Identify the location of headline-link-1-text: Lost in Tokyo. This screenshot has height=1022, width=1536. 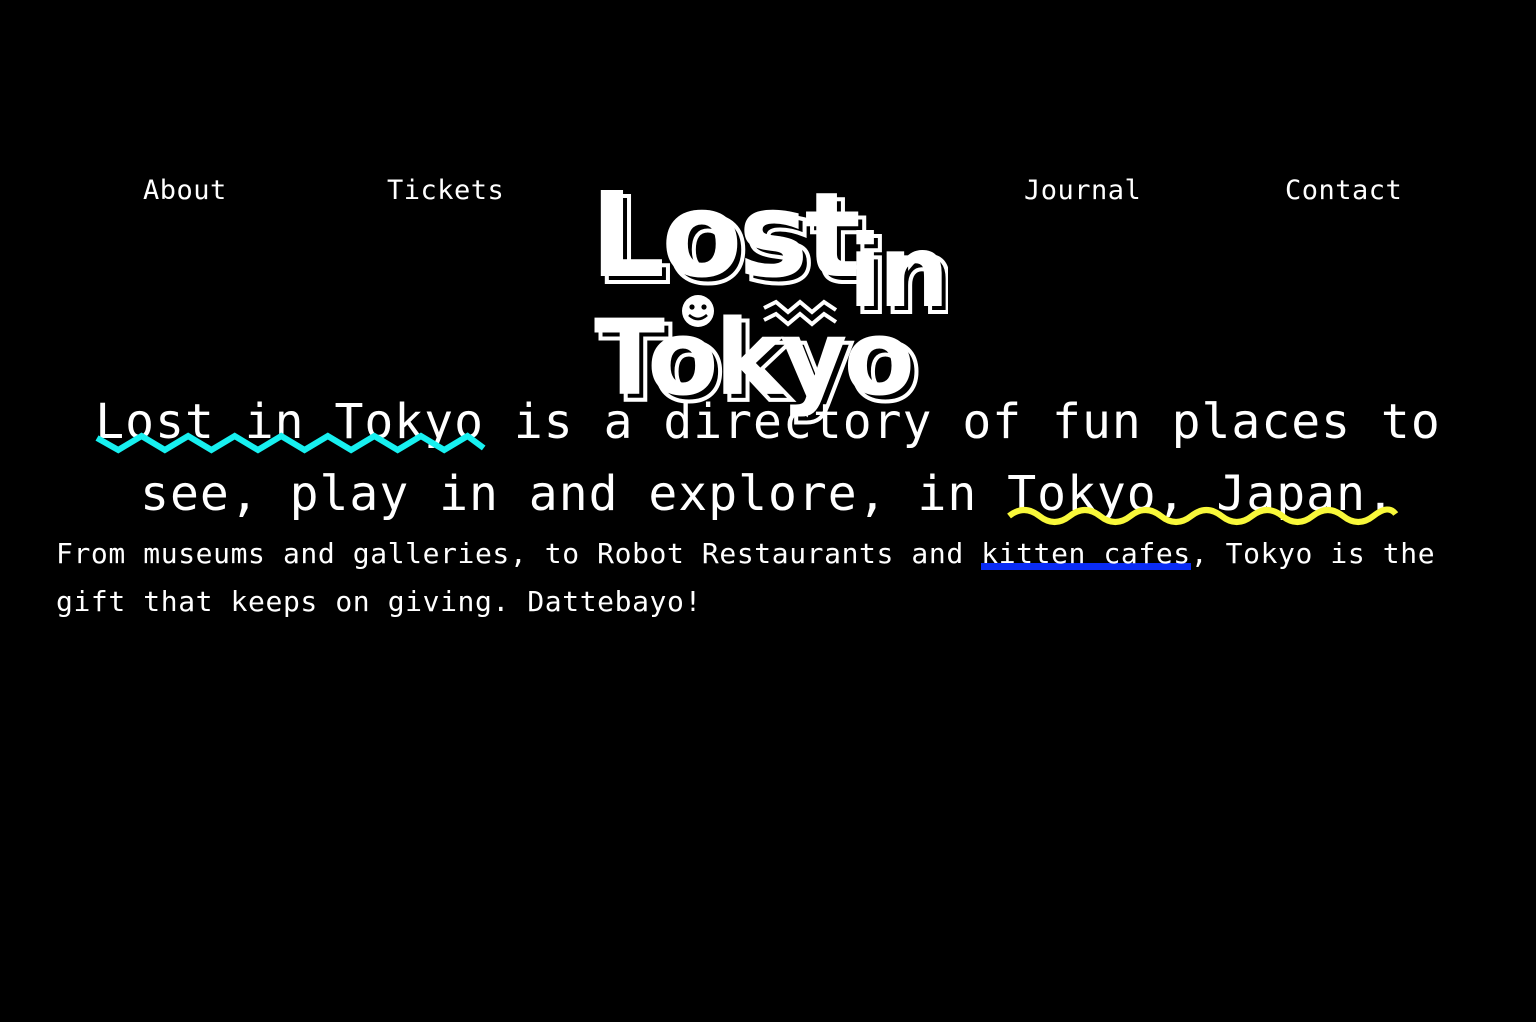
(289, 422).